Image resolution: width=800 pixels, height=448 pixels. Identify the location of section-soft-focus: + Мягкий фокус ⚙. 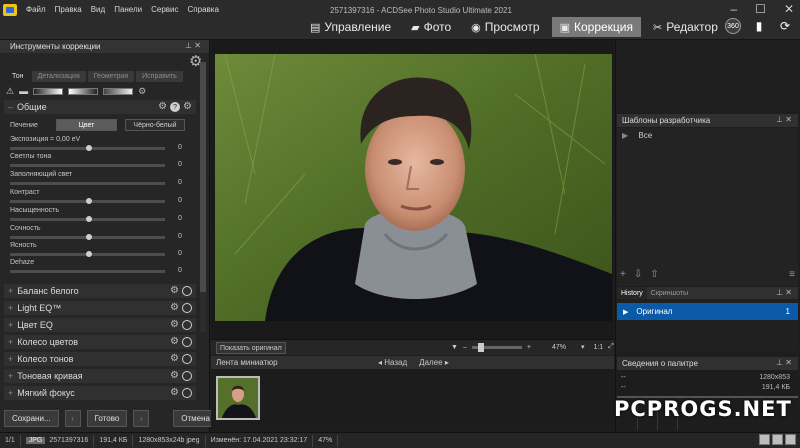
(100, 393).